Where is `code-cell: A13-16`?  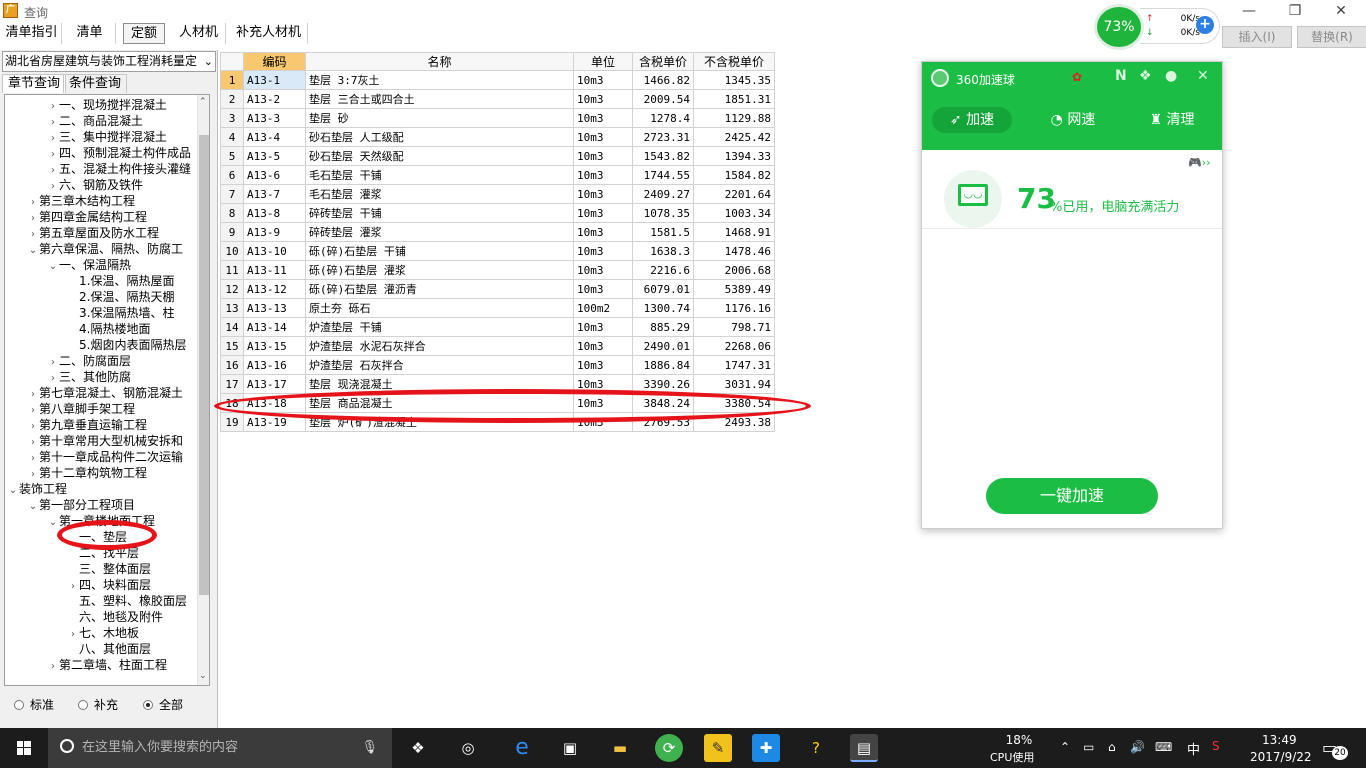
code-cell: A13-16 is located at coordinates (274, 365).